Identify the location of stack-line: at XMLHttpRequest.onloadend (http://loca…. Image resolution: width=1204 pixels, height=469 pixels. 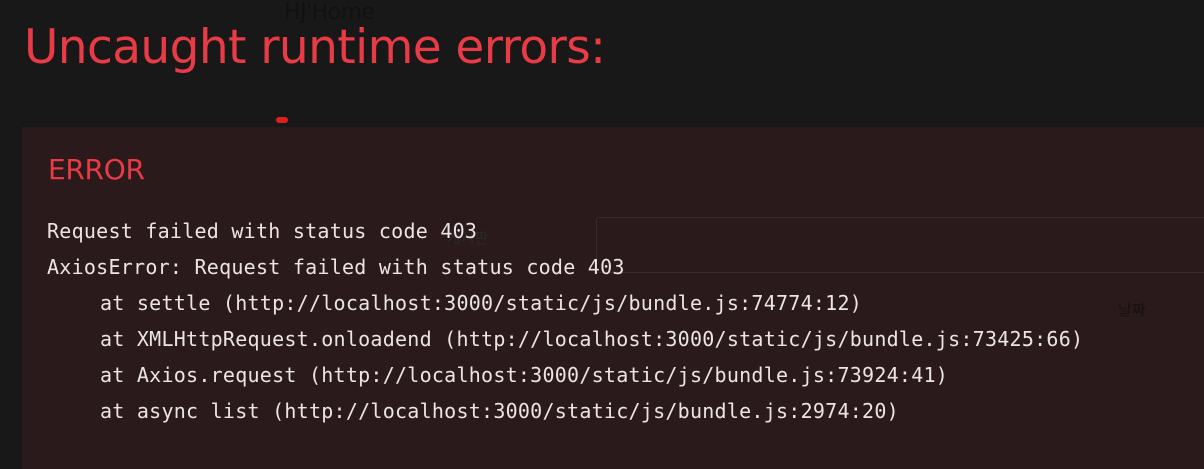
(592, 339).